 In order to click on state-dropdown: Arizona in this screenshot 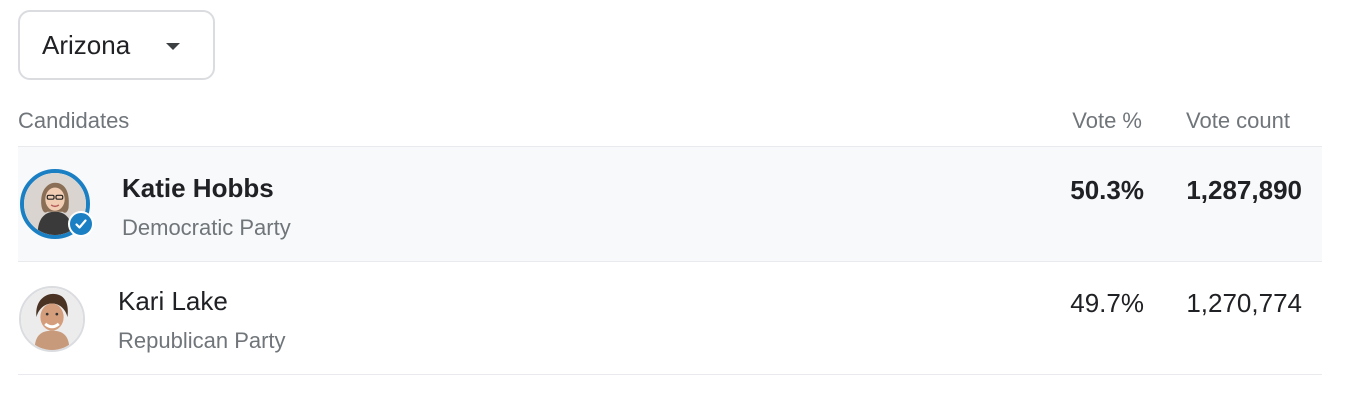, I will do `click(116, 45)`.